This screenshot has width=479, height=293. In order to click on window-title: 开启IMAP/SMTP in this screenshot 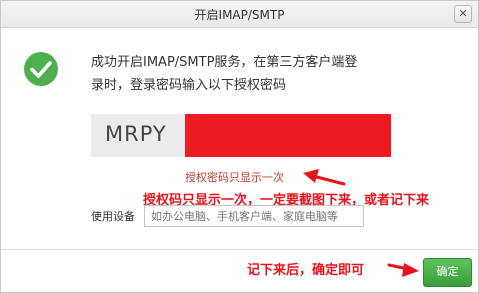, I will do `click(239, 15)`.